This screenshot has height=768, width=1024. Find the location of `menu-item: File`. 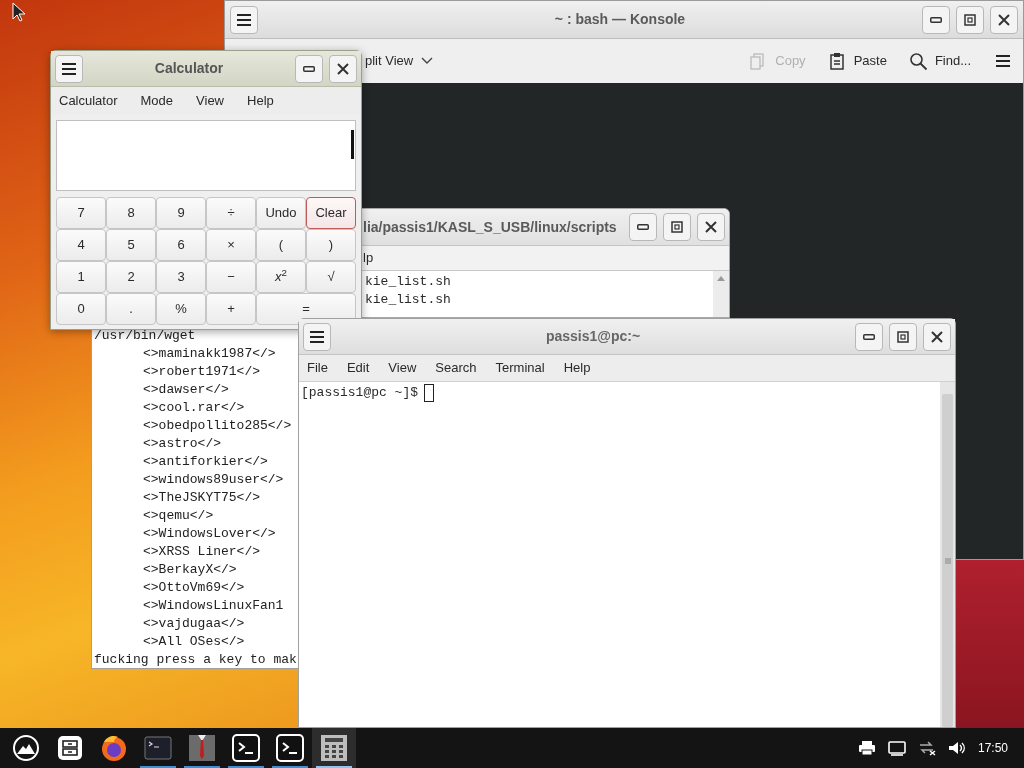

menu-item: File is located at coordinates (317, 368).